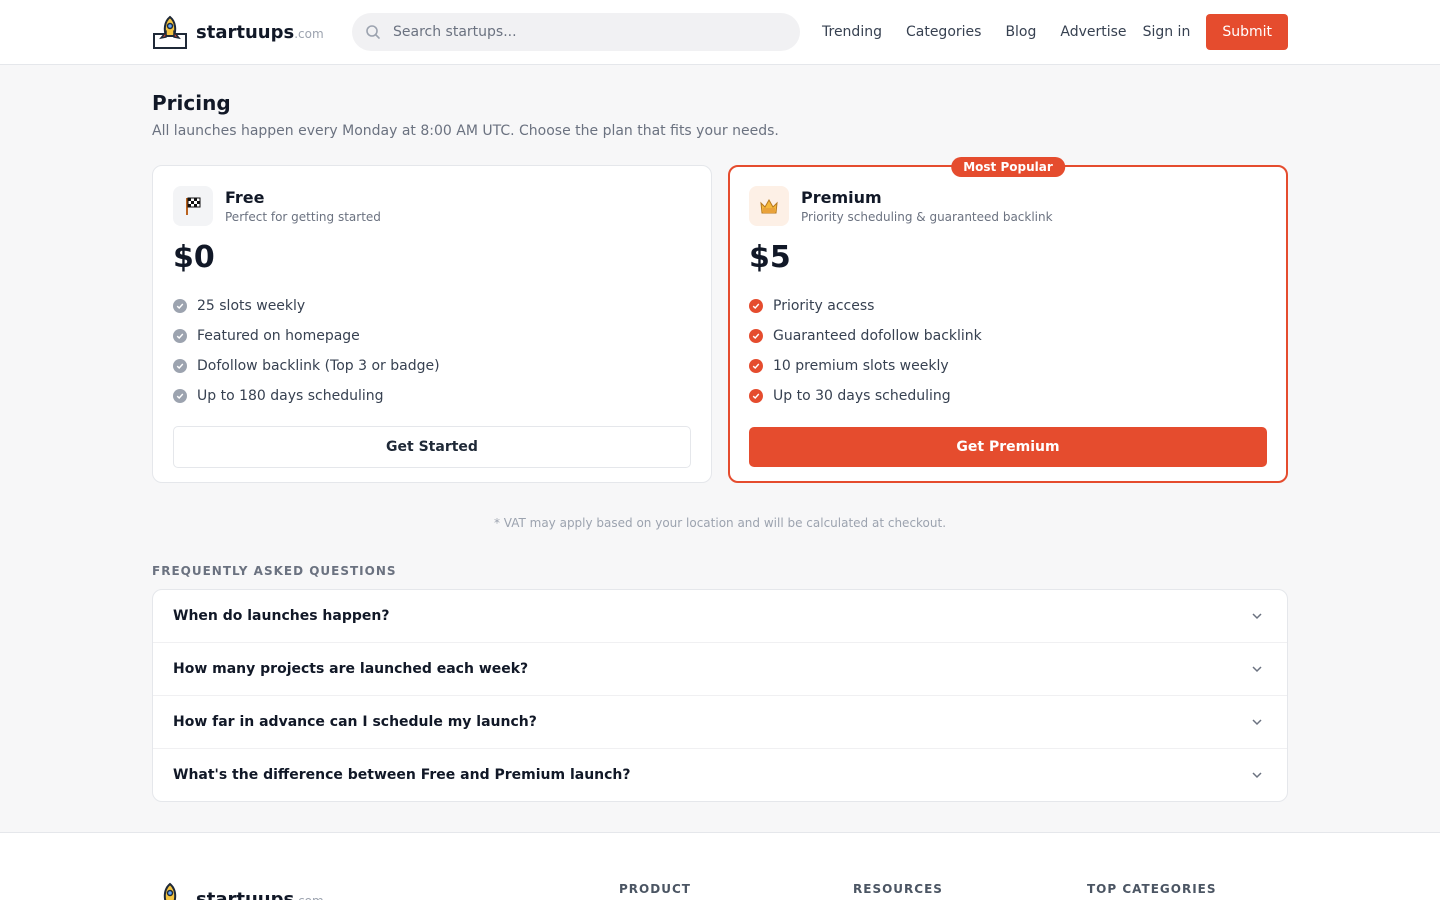 This screenshot has height=900, width=1440. Describe the element at coordinates (432, 447) in the screenshot. I see `get-started-button: Get Started` at that location.